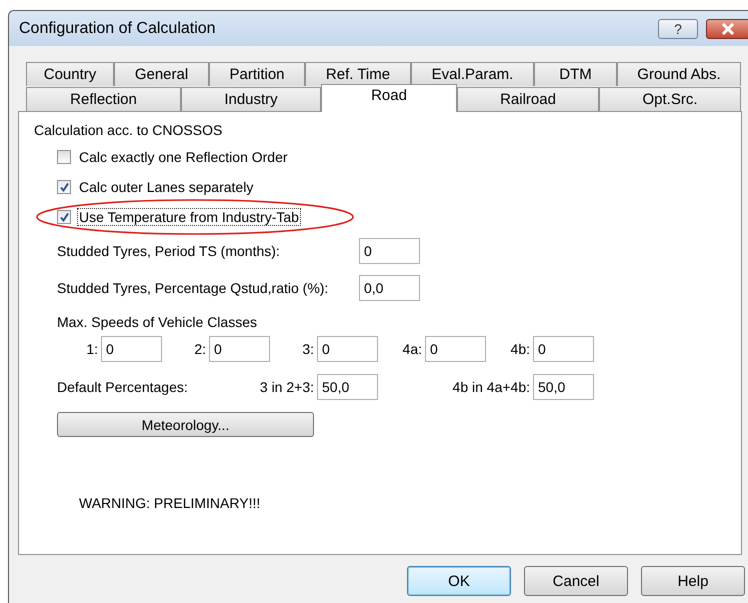  I want to click on dialog-button: OK, so click(459, 581).